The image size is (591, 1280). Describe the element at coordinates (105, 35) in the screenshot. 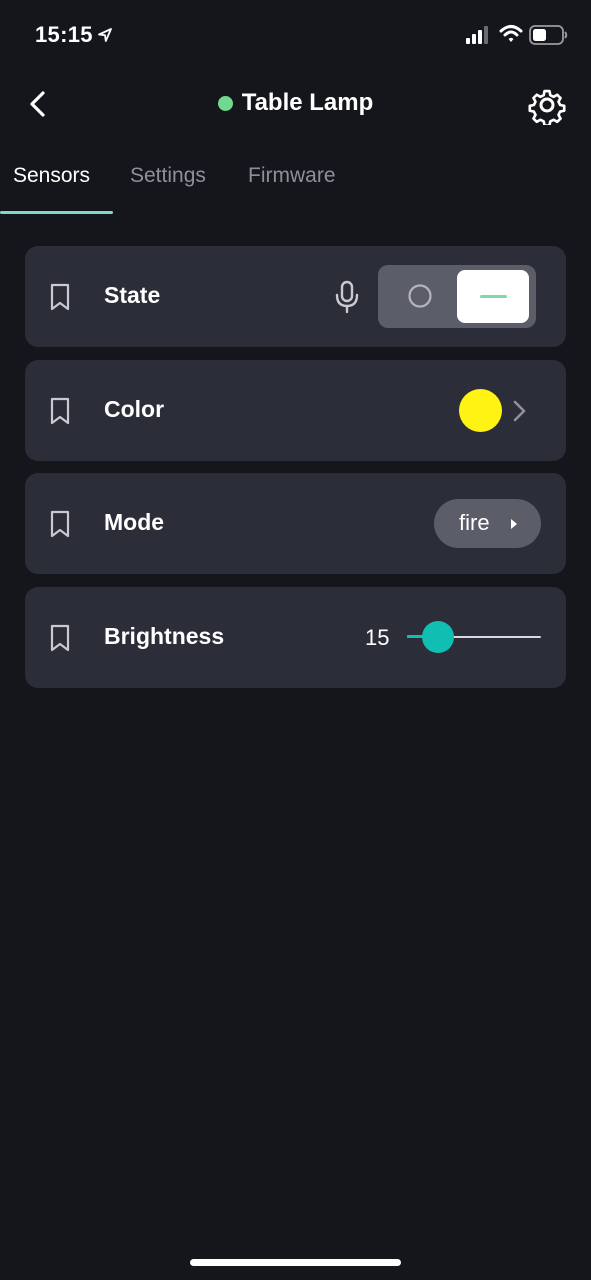

I see `location-arrow-icon` at that location.